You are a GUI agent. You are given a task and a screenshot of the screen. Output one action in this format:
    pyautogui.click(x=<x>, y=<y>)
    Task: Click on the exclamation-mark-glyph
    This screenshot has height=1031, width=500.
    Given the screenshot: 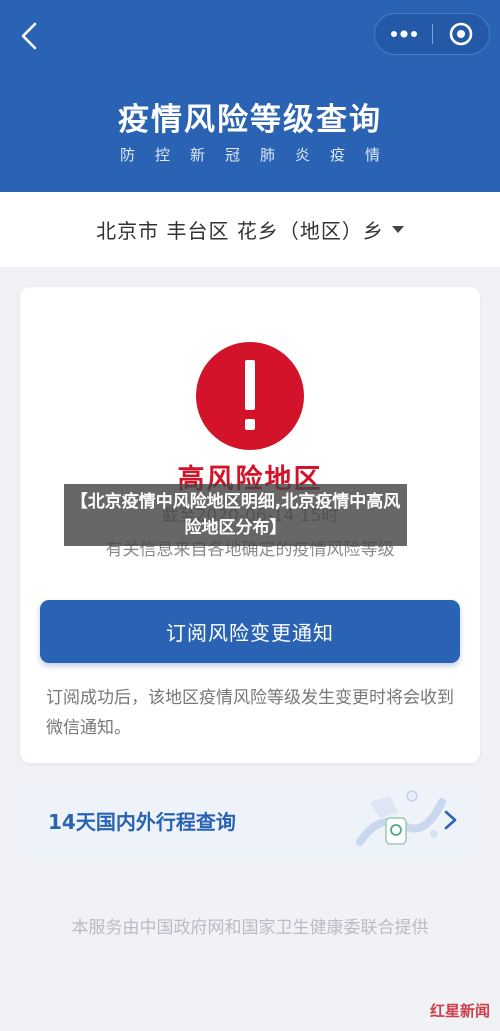 What is the action you would take?
    pyautogui.click(x=250, y=395)
    